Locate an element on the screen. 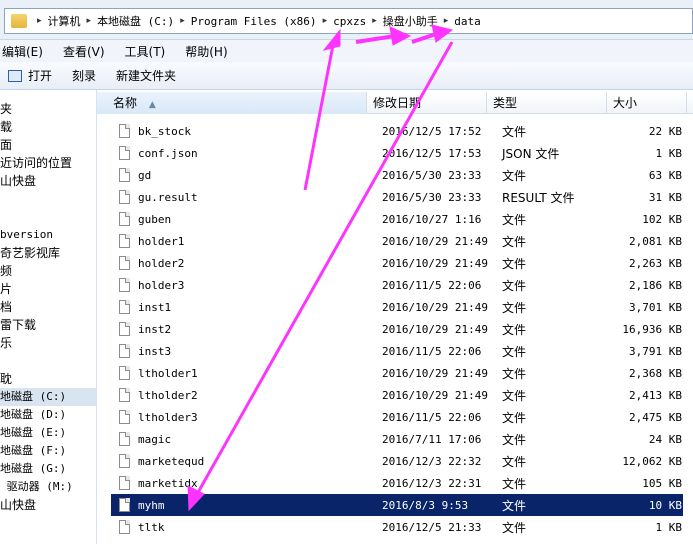 This screenshot has height=544, width=693. file-row: tltk 2016/12/5 21:33 文件 1 KB is located at coordinates (397, 527).